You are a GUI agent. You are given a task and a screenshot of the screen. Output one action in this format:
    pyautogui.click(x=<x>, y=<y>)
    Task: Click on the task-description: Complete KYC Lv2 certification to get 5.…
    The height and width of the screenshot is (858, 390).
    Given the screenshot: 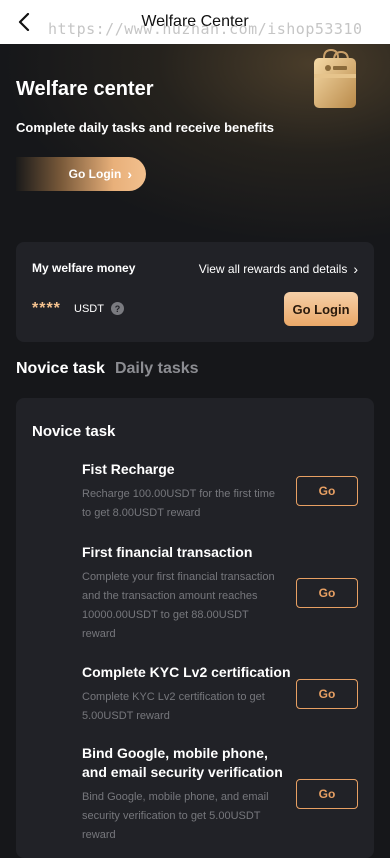 What is the action you would take?
    pyautogui.click(x=173, y=706)
    